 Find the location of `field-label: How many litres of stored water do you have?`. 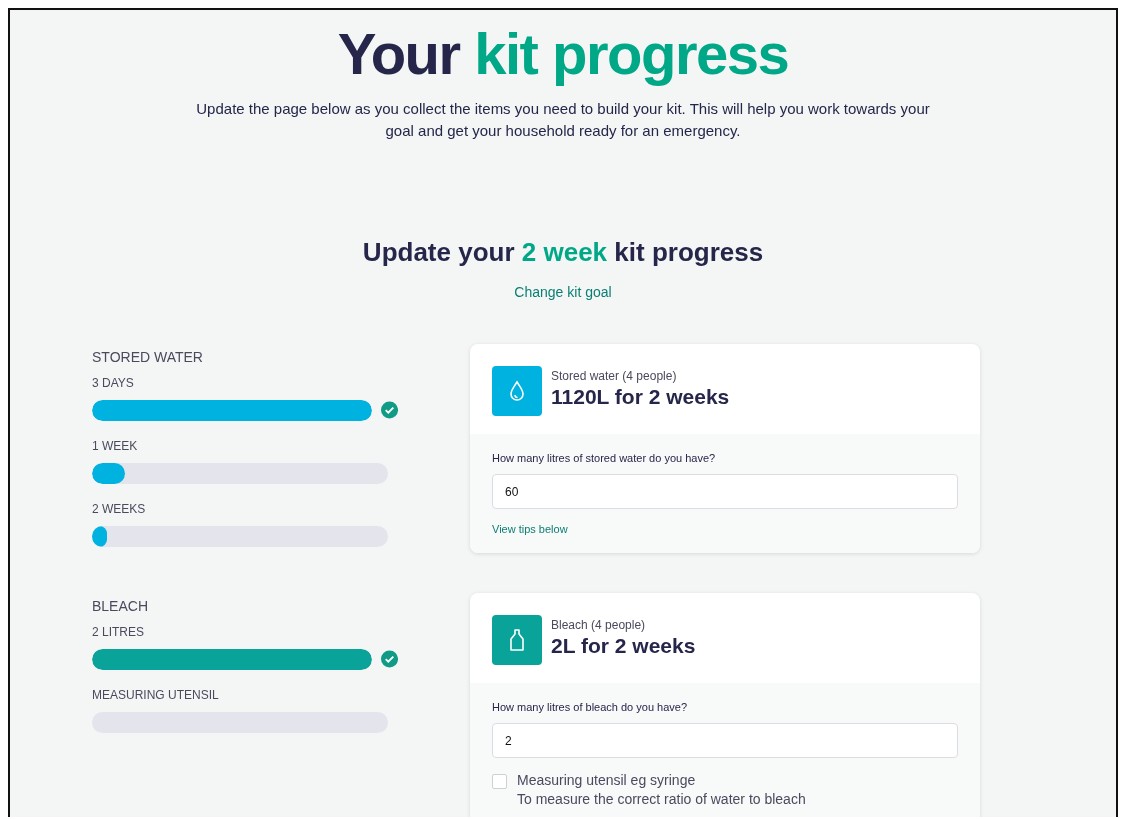

field-label: How many litres of stored water do you have? is located at coordinates (604, 458).